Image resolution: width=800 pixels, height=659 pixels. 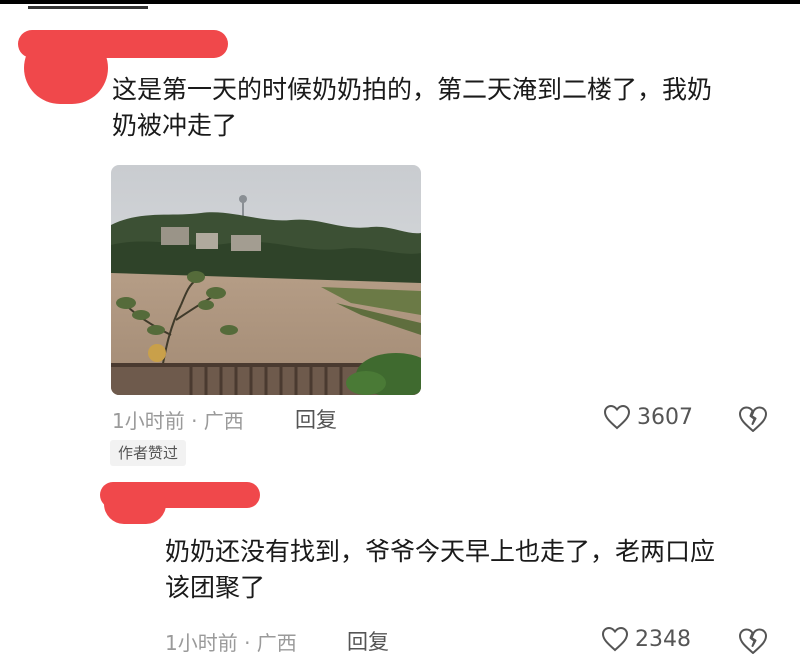 I want to click on flood-photo-image, so click(x=266, y=280).